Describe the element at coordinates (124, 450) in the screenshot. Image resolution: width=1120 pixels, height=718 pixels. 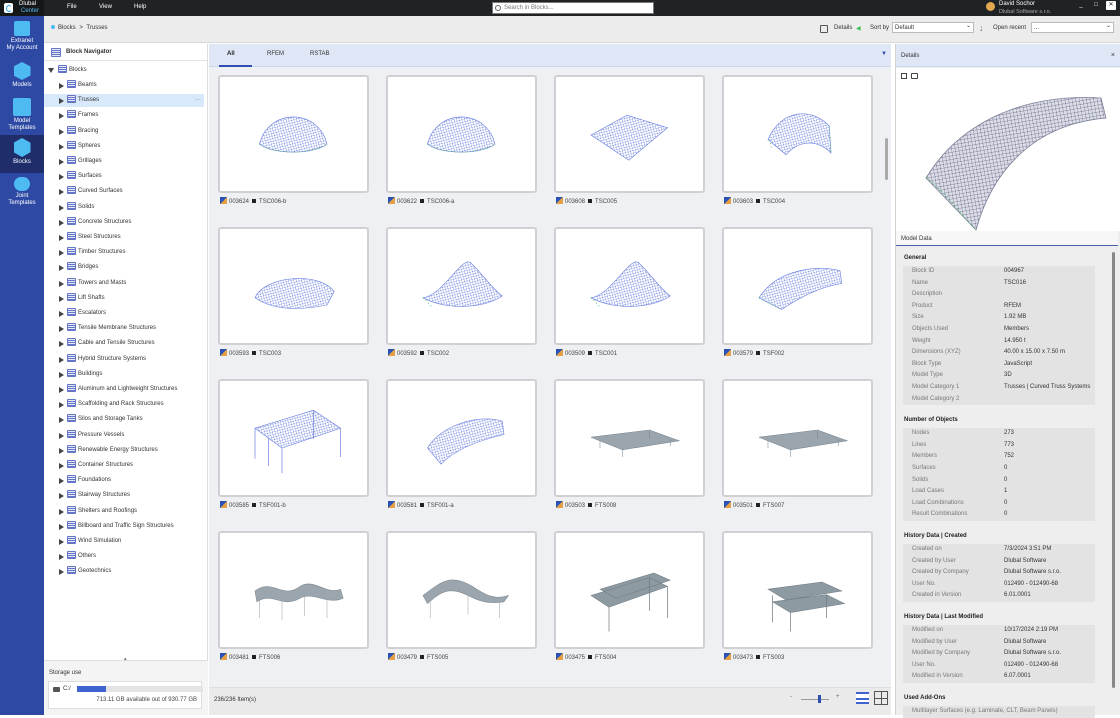
I see `tree-item-renewable-energy-structures: Renewable Energy Structures` at that location.